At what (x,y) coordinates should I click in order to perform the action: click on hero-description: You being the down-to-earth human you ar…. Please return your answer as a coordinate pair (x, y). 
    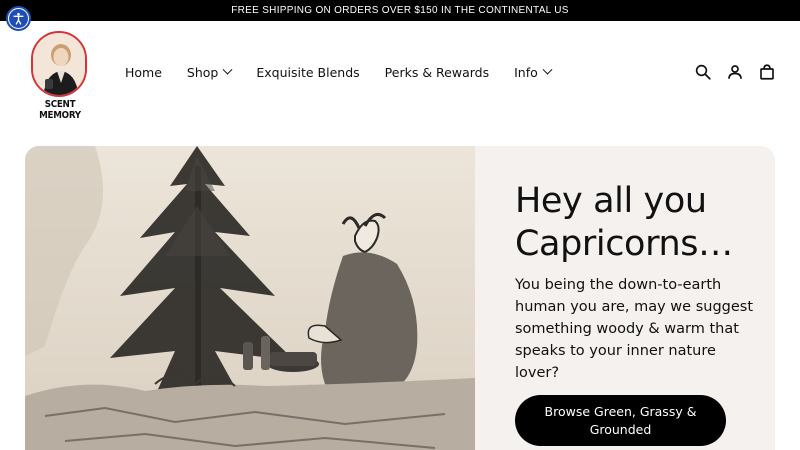
    Looking at the image, I should click on (634, 329).